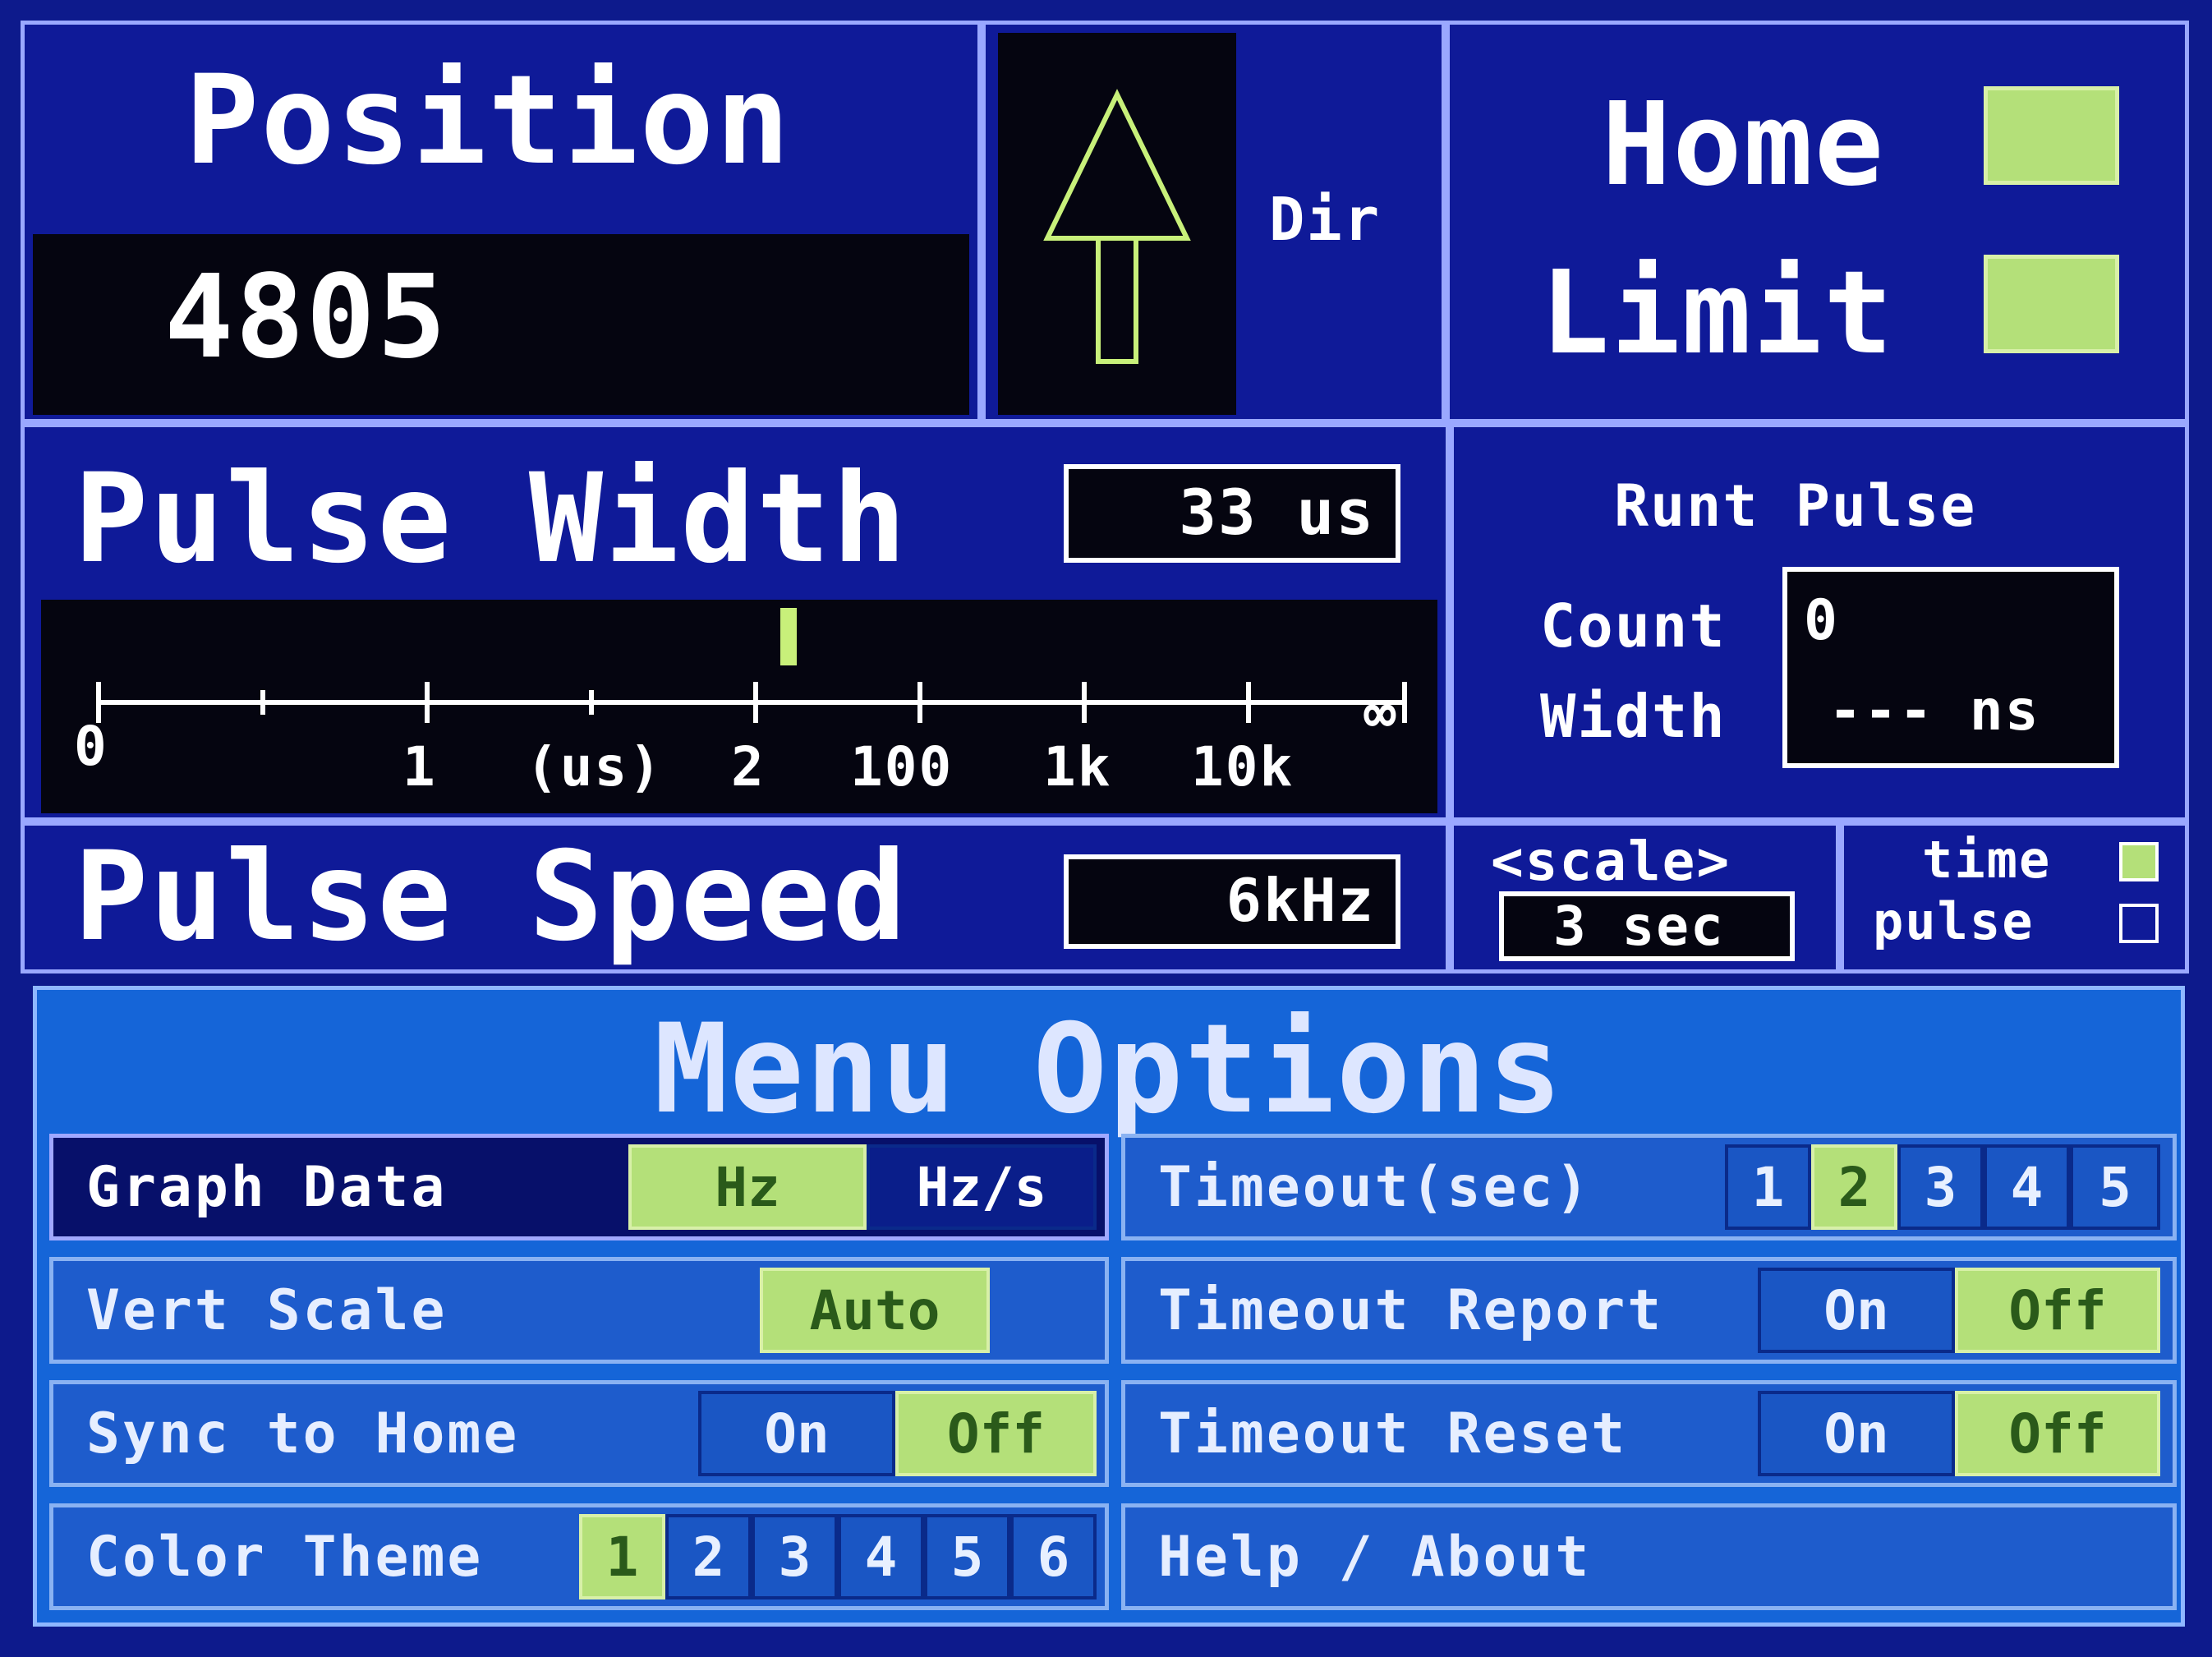 The image size is (2212, 1657). Describe the element at coordinates (1817, 222) in the screenshot. I see `home-limit-panel: Home Limit` at that location.